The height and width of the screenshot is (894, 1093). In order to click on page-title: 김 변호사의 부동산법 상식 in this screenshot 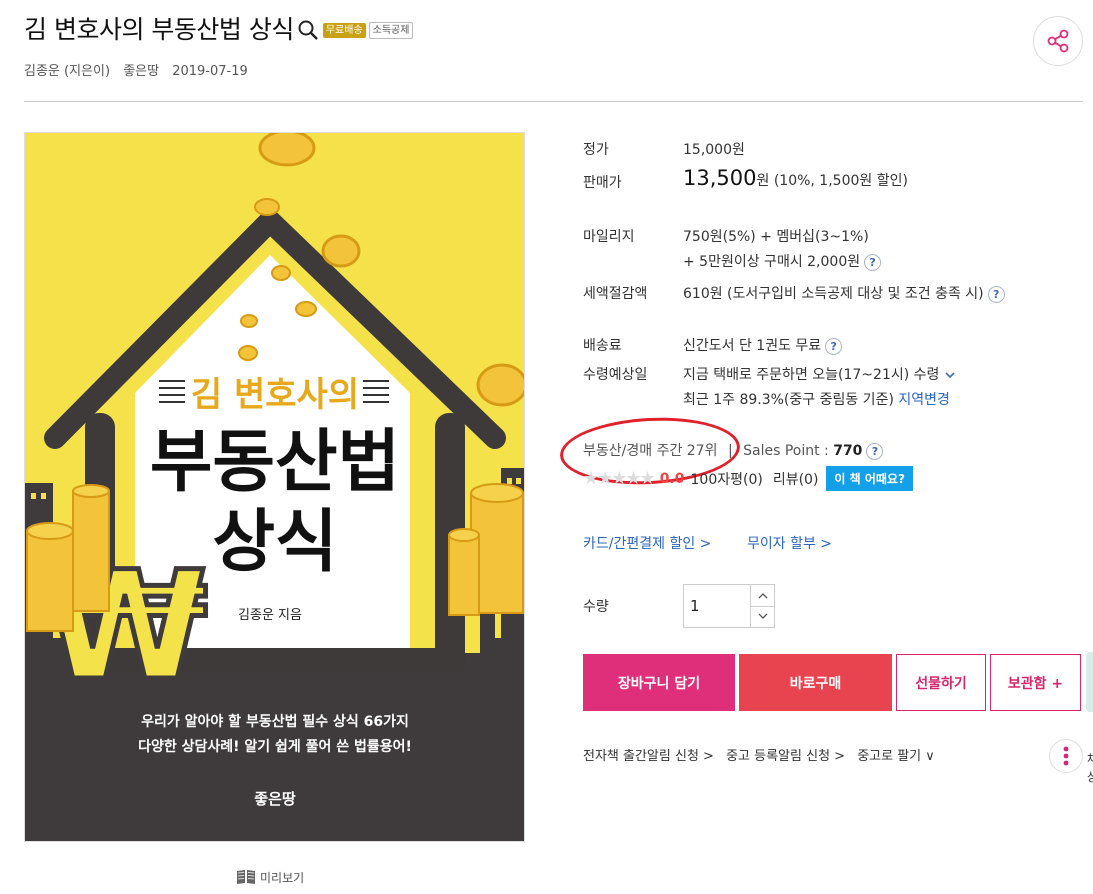, I will do `click(159, 29)`.